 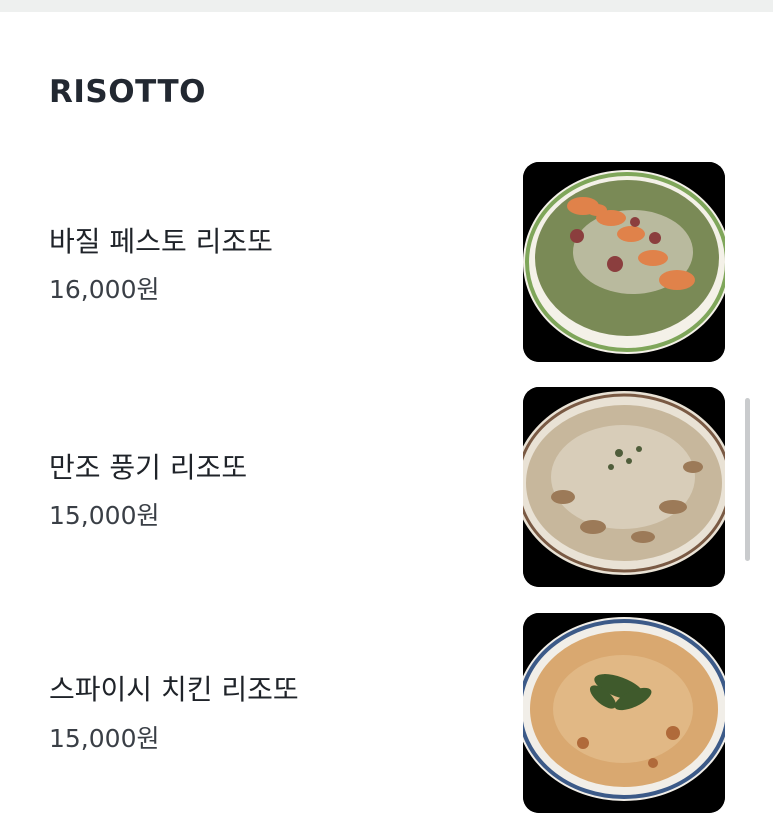 What do you see at coordinates (127, 92) in the screenshot?
I see `section-title: RISOTTO` at bounding box center [127, 92].